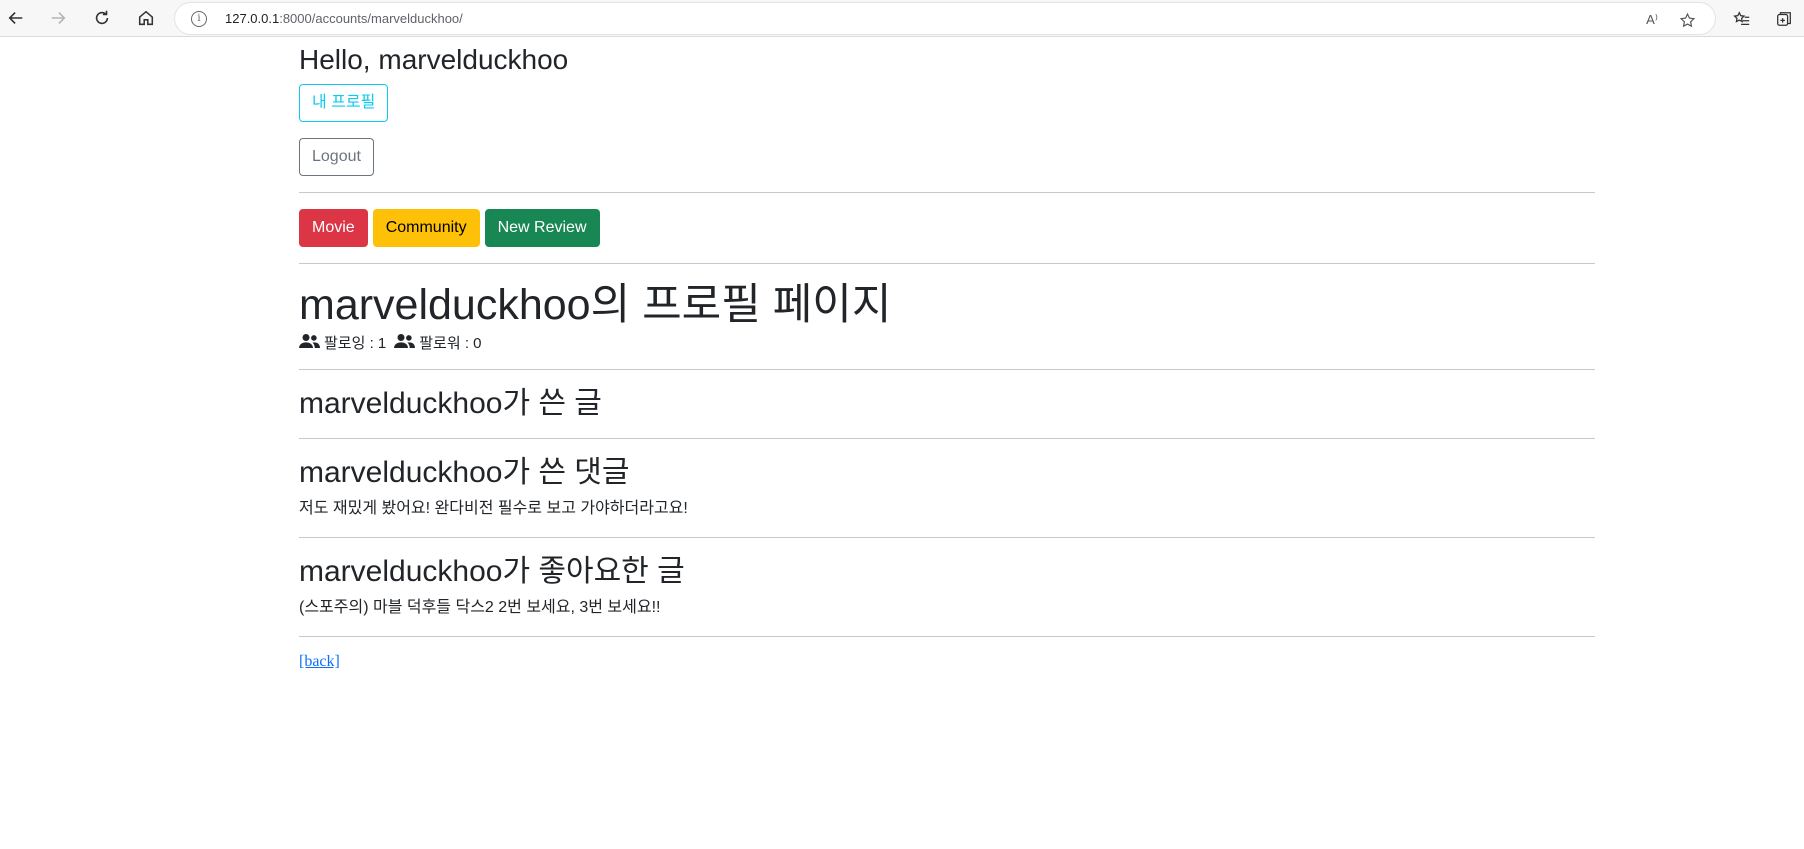  What do you see at coordinates (434, 59) in the screenshot?
I see `greeting-heading: Hello, marvelduckhoo` at bounding box center [434, 59].